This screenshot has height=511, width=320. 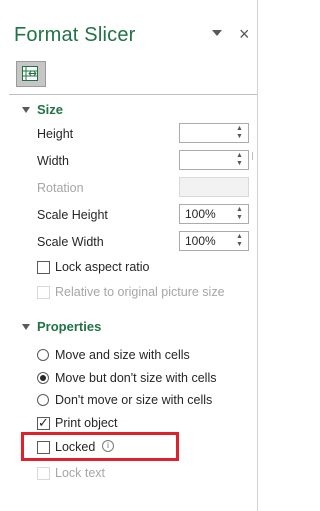 What do you see at coordinates (200, 241) in the screenshot?
I see `scale-width-value: 100%` at bounding box center [200, 241].